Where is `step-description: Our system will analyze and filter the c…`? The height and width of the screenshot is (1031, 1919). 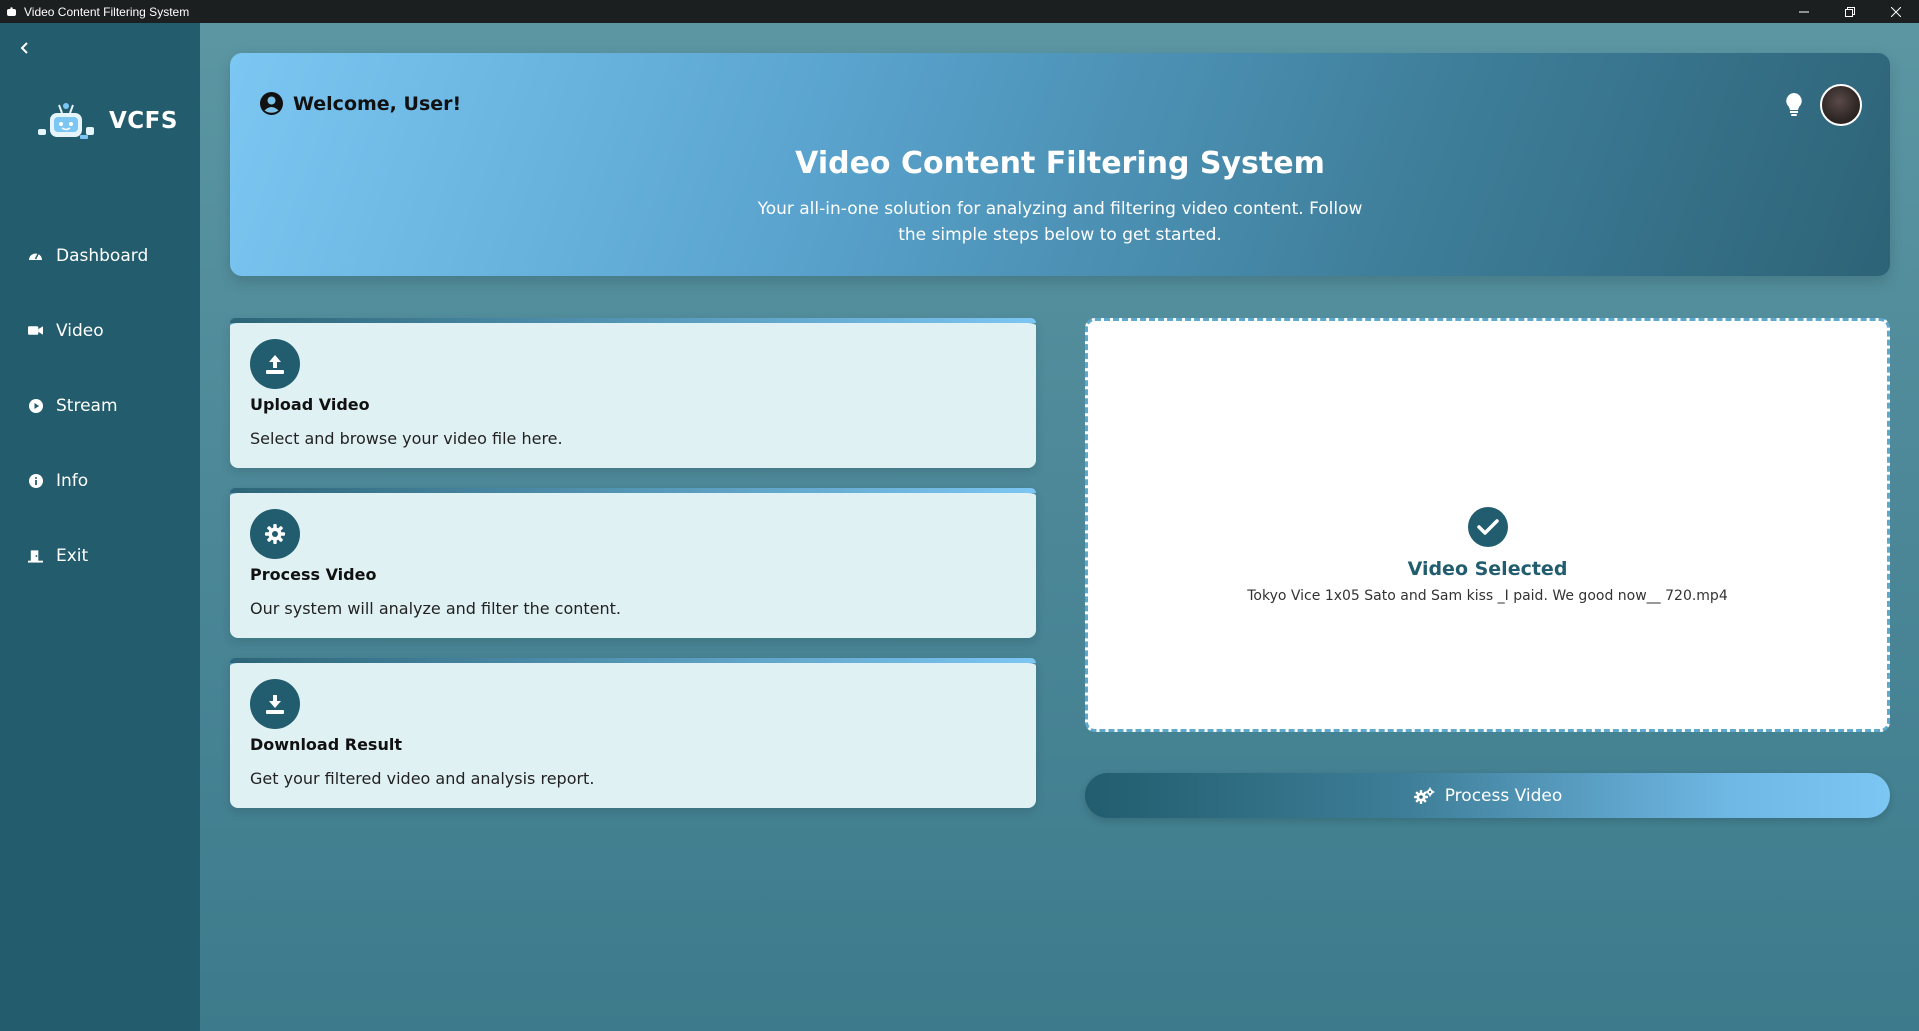 step-description: Our system will analyze and filter the c… is located at coordinates (436, 608).